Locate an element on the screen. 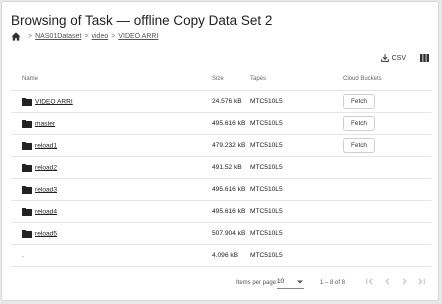 Image resolution: width=442 pixels, height=304 pixels. table-row: reload2 491.52 kB MTC510L5 is located at coordinates (221, 167).